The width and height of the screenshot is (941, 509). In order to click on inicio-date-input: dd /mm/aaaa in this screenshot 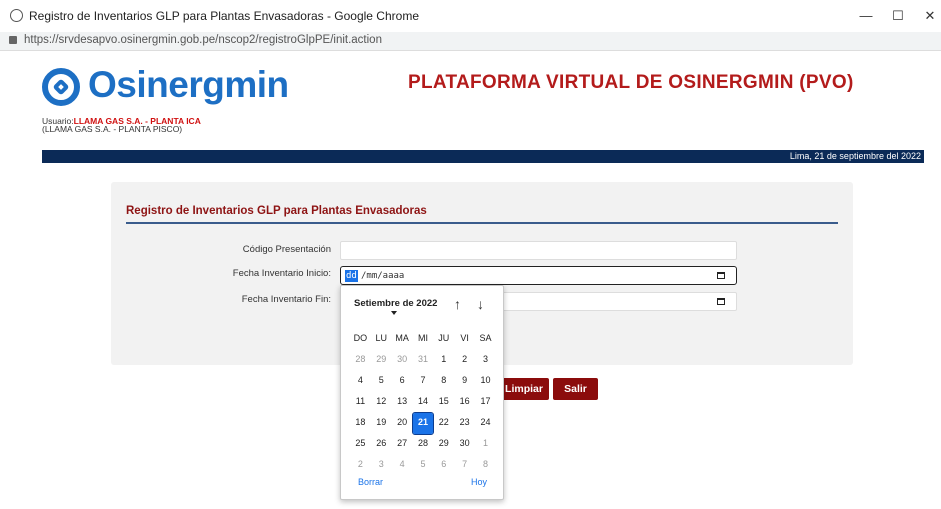, I will do `click(538, 275)`.